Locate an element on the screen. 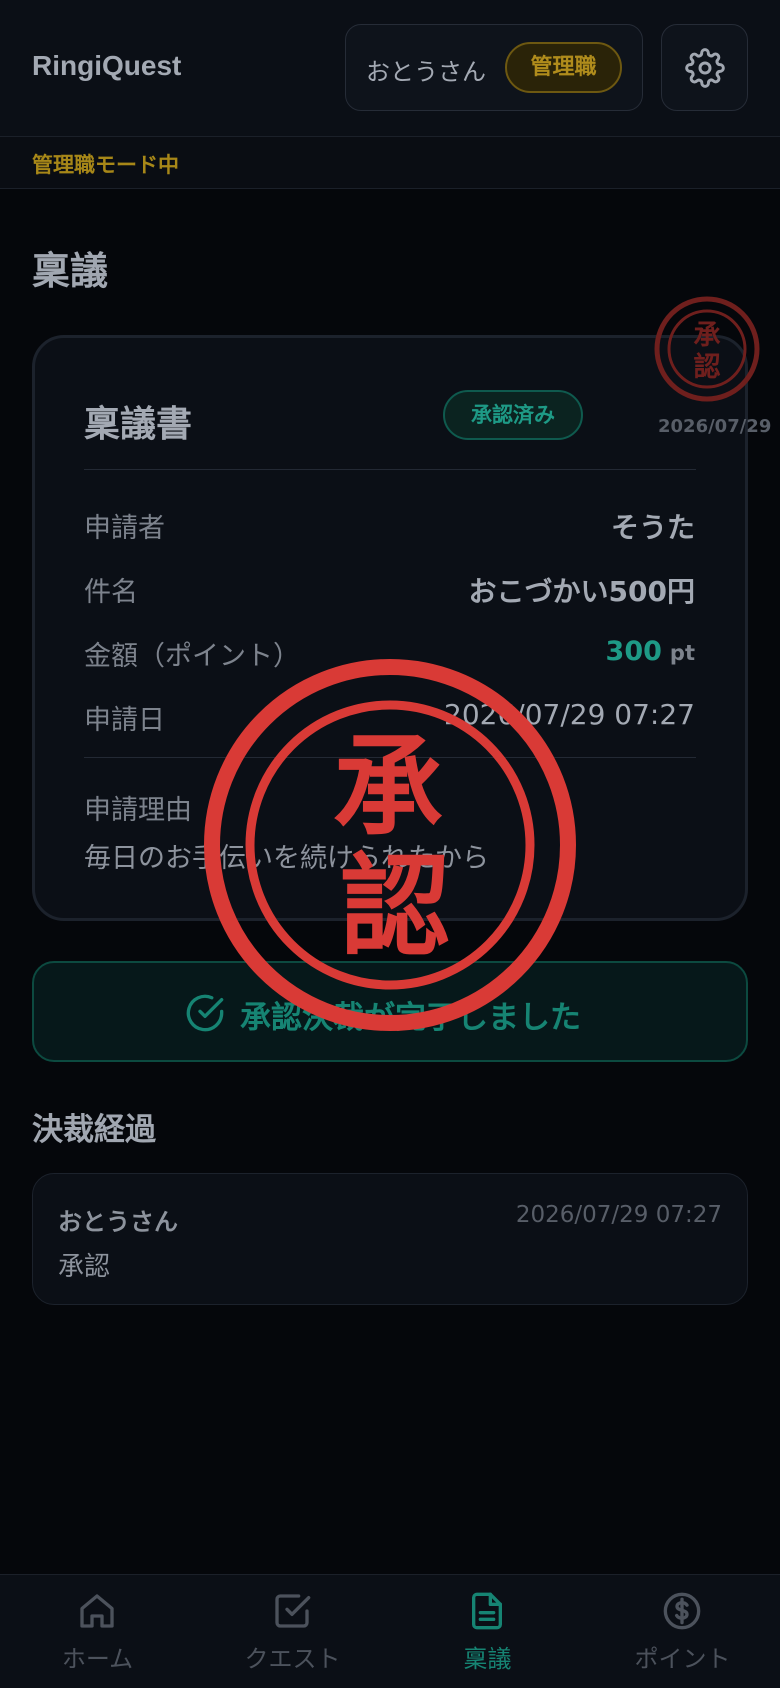 This screenshot has width=780, height=1688. page-title: 稟議 is located at coordinates (70, 271).